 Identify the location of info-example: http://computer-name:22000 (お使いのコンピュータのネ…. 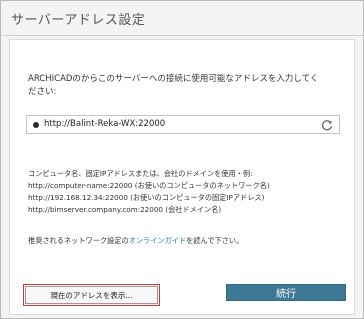
(149, 185).